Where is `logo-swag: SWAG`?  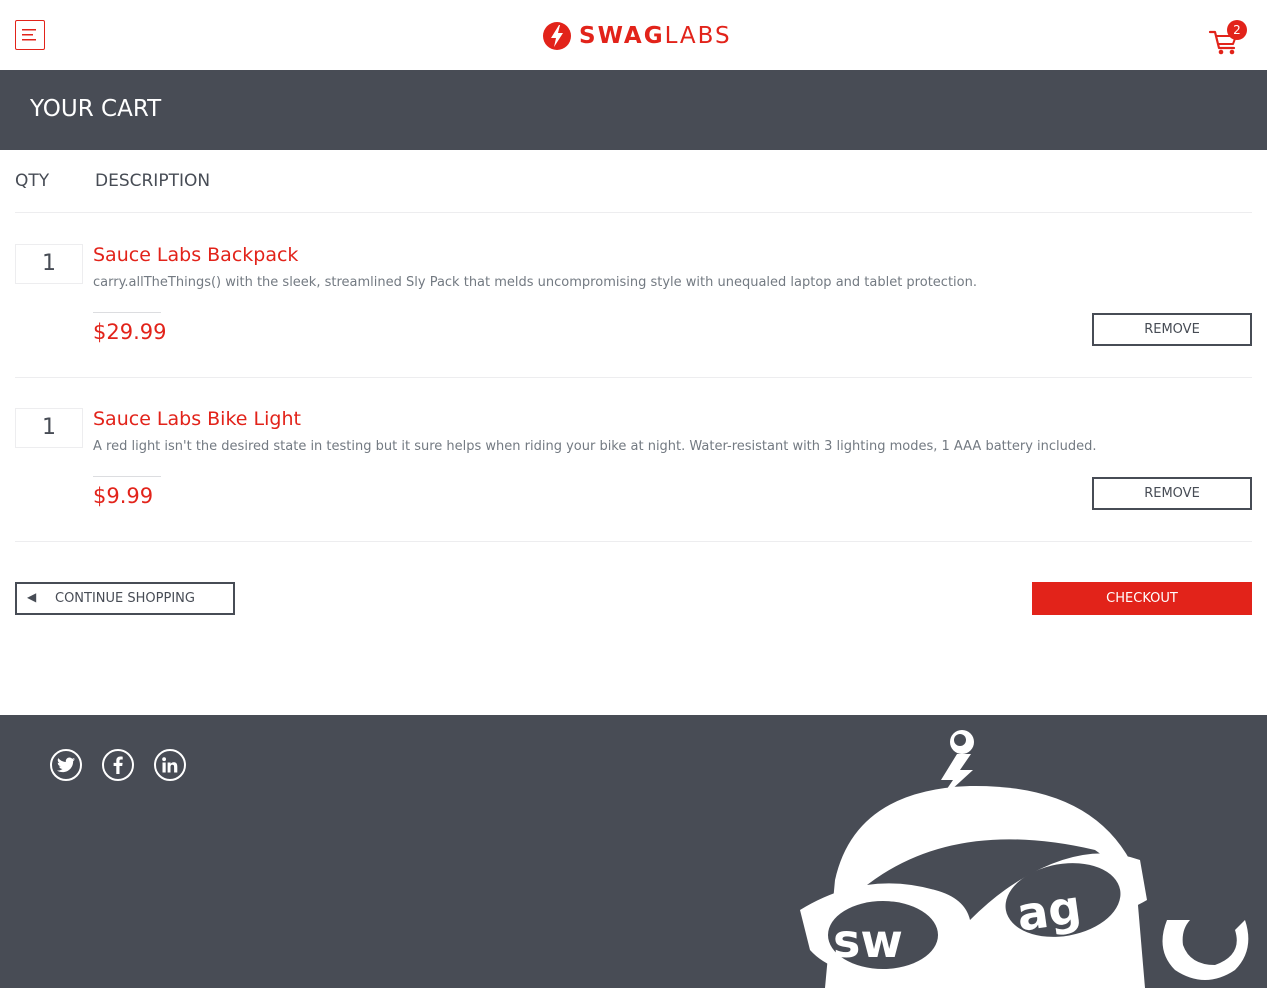
logo-swag: SWAG is located at coordinates (622, 36).